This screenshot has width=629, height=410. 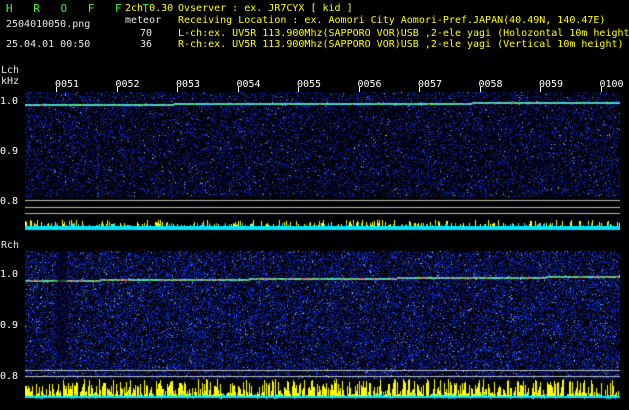 What do you see at coordinates (309, 84) in the screenshot?
I see `time-label-0055: 0055` at bounding box center [309, 84].